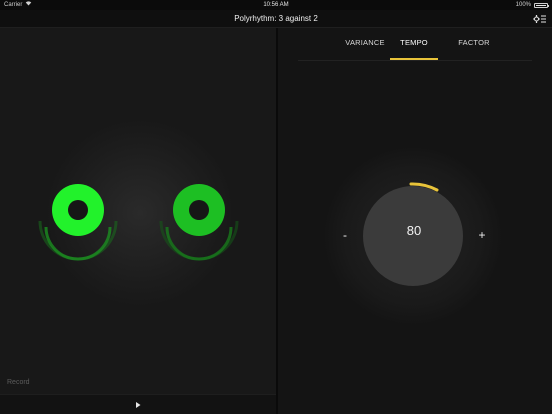 The width and height of the screenshot is (552, 414). Describe the element at coordinates (199, 210) in the screenshot. I see `rhythm-2-hole` at that location.